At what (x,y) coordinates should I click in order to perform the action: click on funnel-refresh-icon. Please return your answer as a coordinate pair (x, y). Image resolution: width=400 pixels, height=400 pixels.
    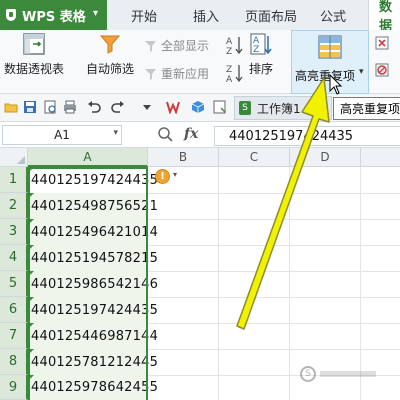
    Looking at the image, I should click on (150, 74).